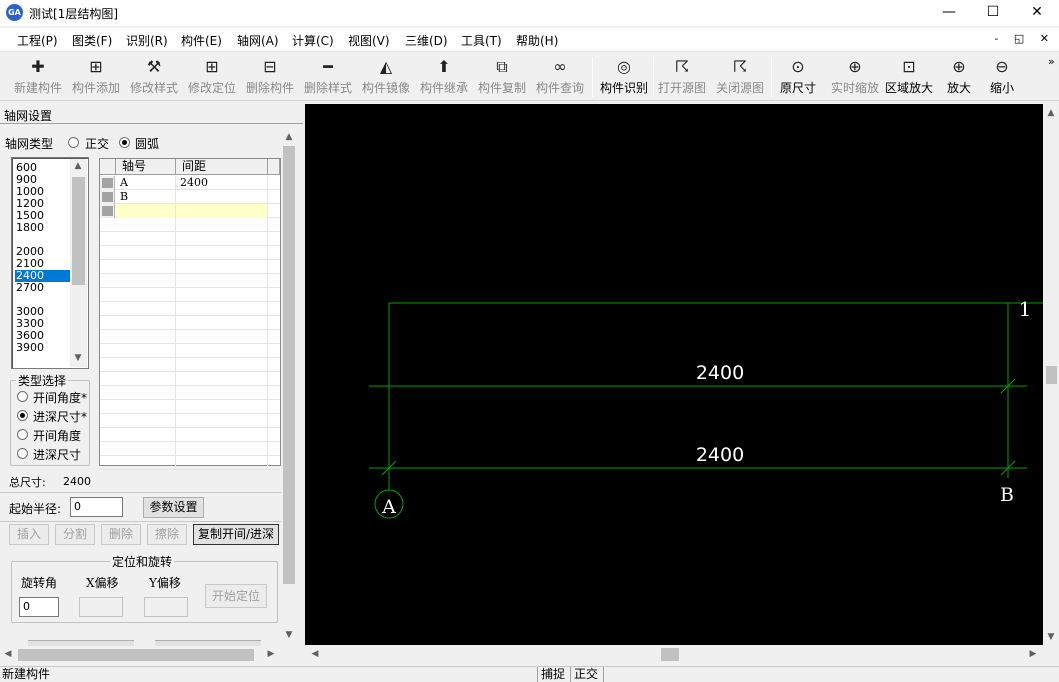  Describe the element at coordinates (167, 534) in the screenshot. I see `erase-button: 擦除` at that location.